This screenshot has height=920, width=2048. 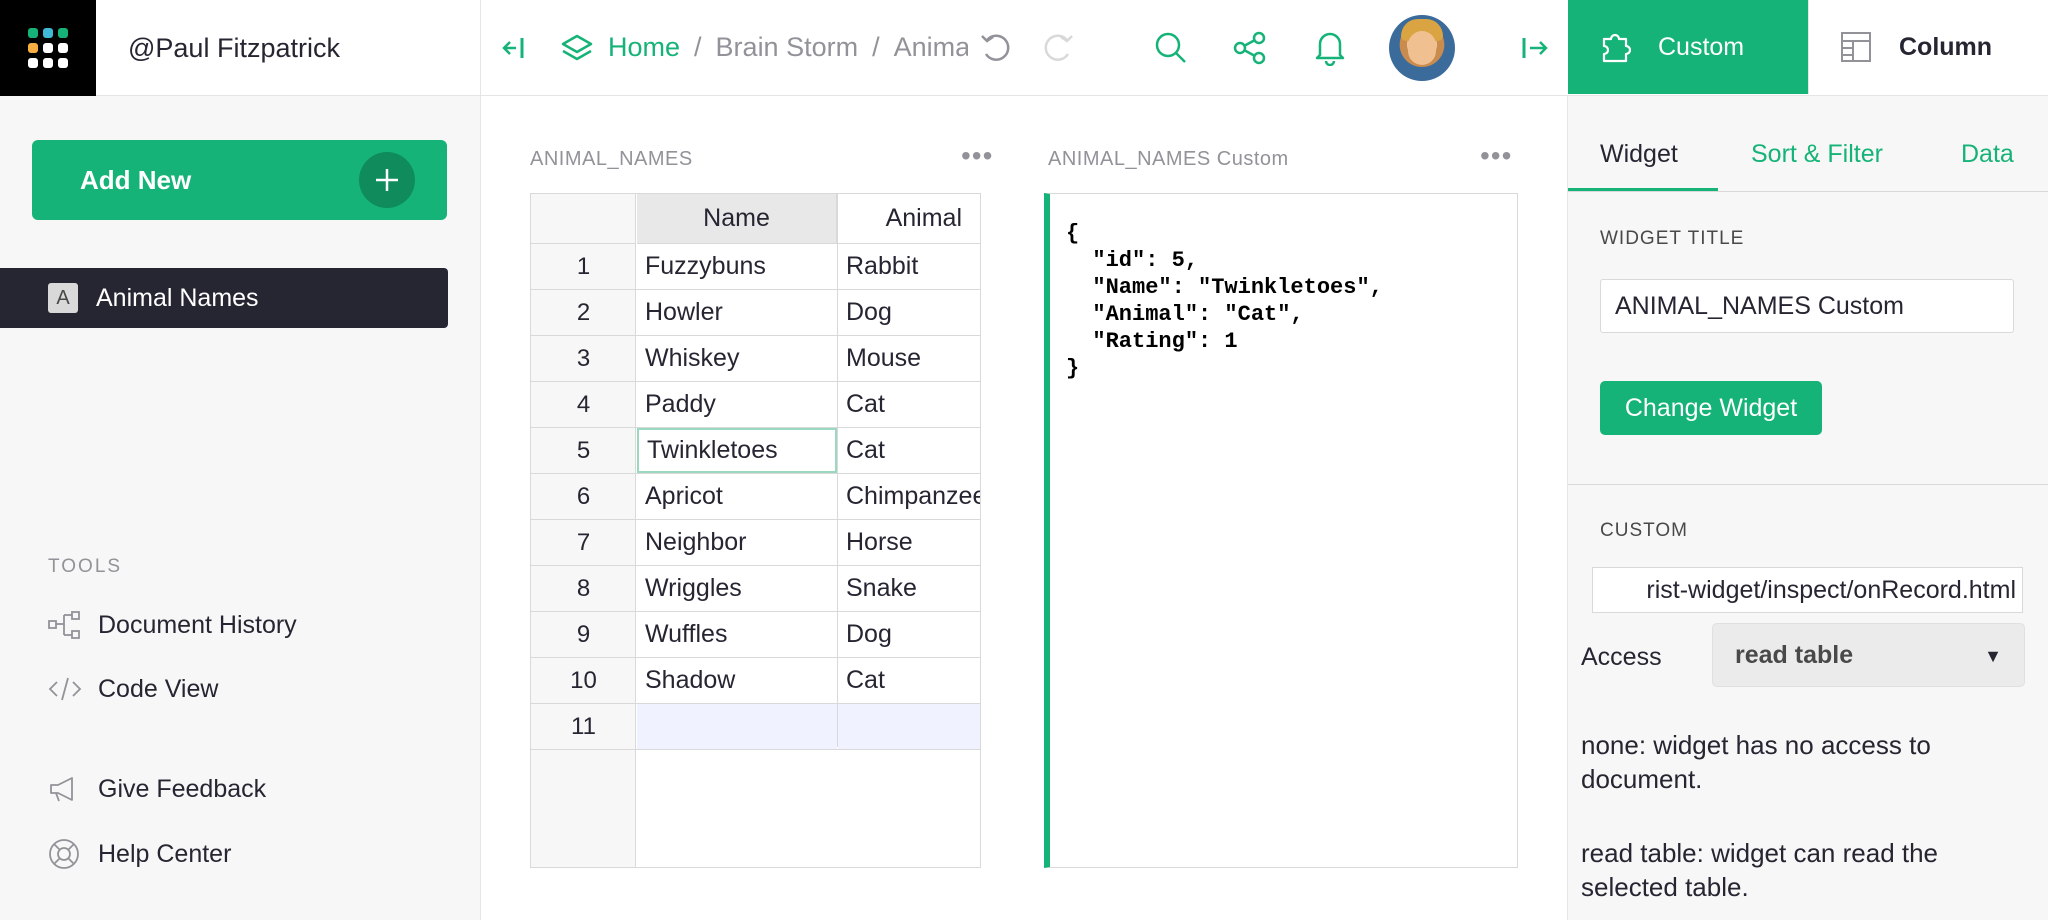 I want to click on history-tree-icon, so click(x=64, y=625).